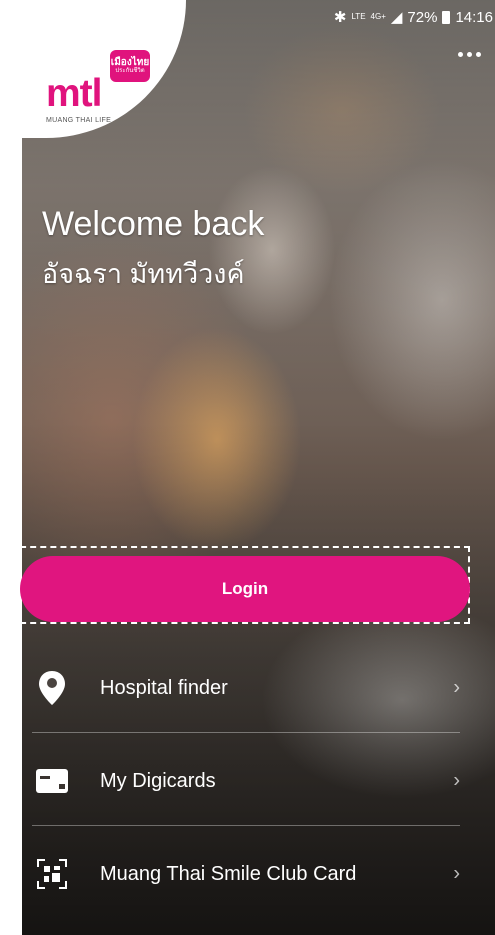 The height and width of the screenshot is (935, 495). I want to click on network-generation: 4G+, so click(378, 16).